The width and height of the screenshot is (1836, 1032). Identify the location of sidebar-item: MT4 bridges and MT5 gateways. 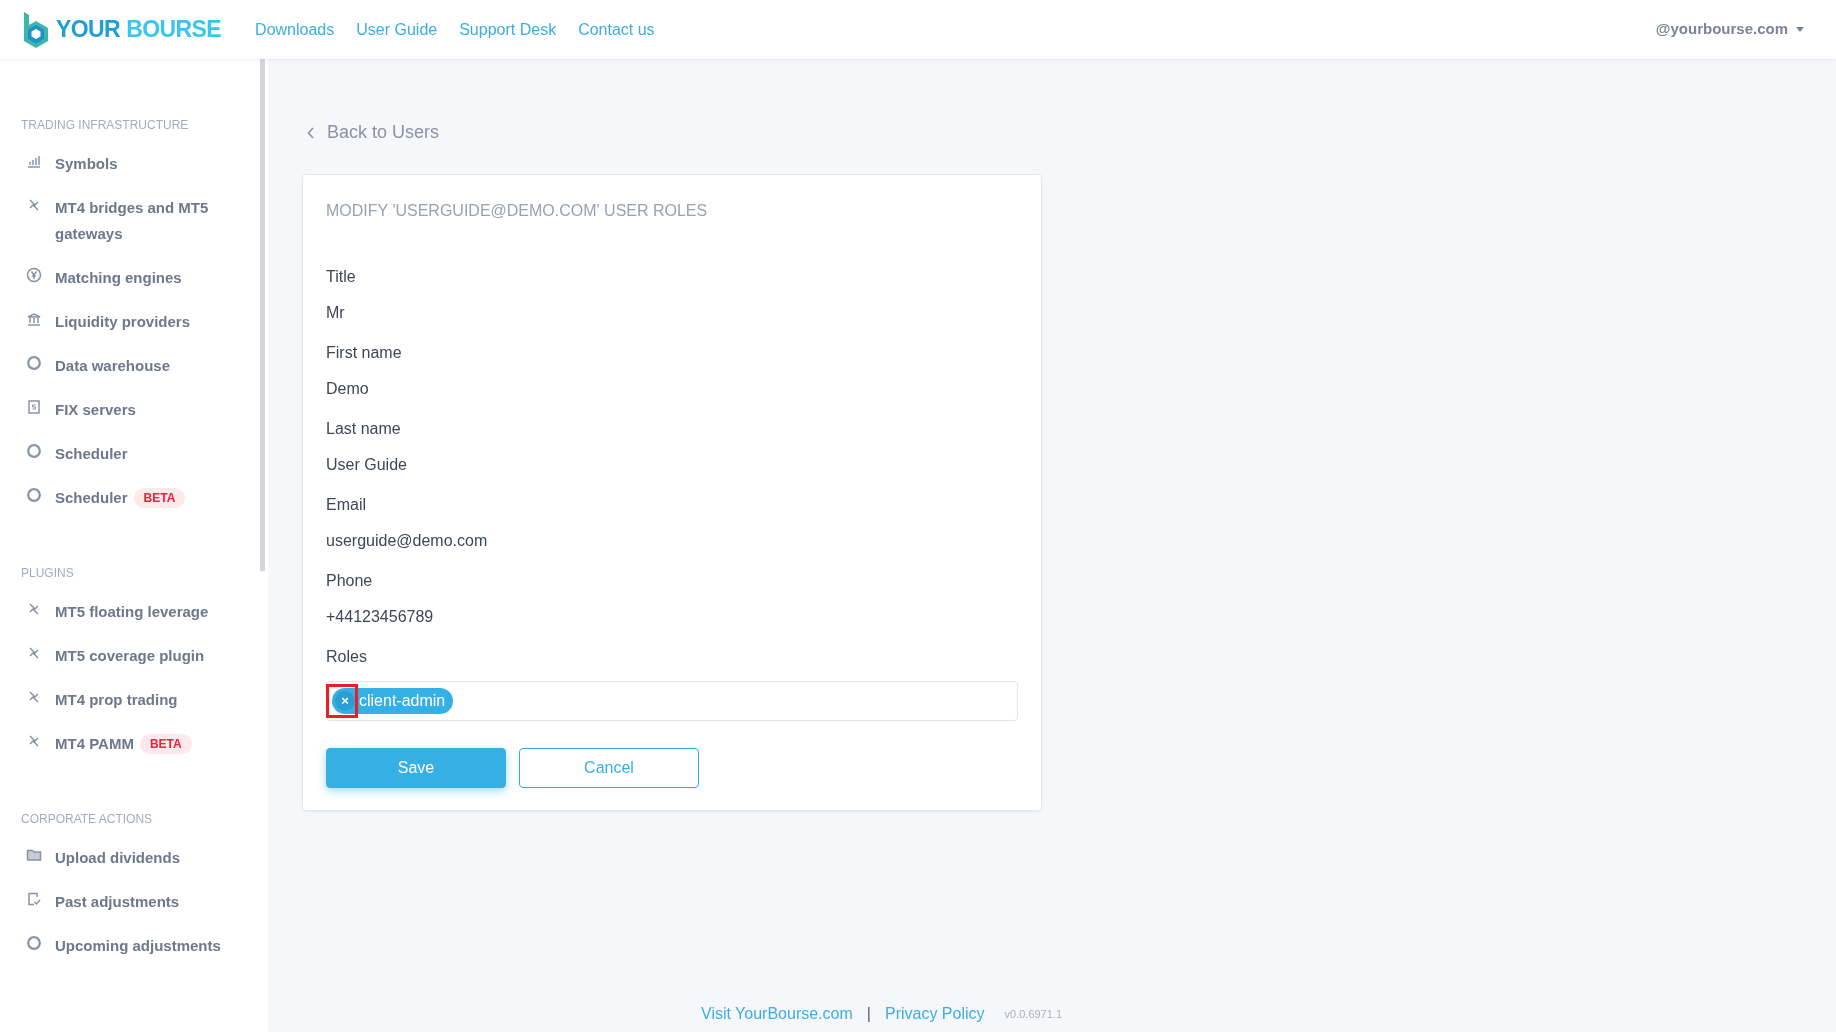
(153, 221).